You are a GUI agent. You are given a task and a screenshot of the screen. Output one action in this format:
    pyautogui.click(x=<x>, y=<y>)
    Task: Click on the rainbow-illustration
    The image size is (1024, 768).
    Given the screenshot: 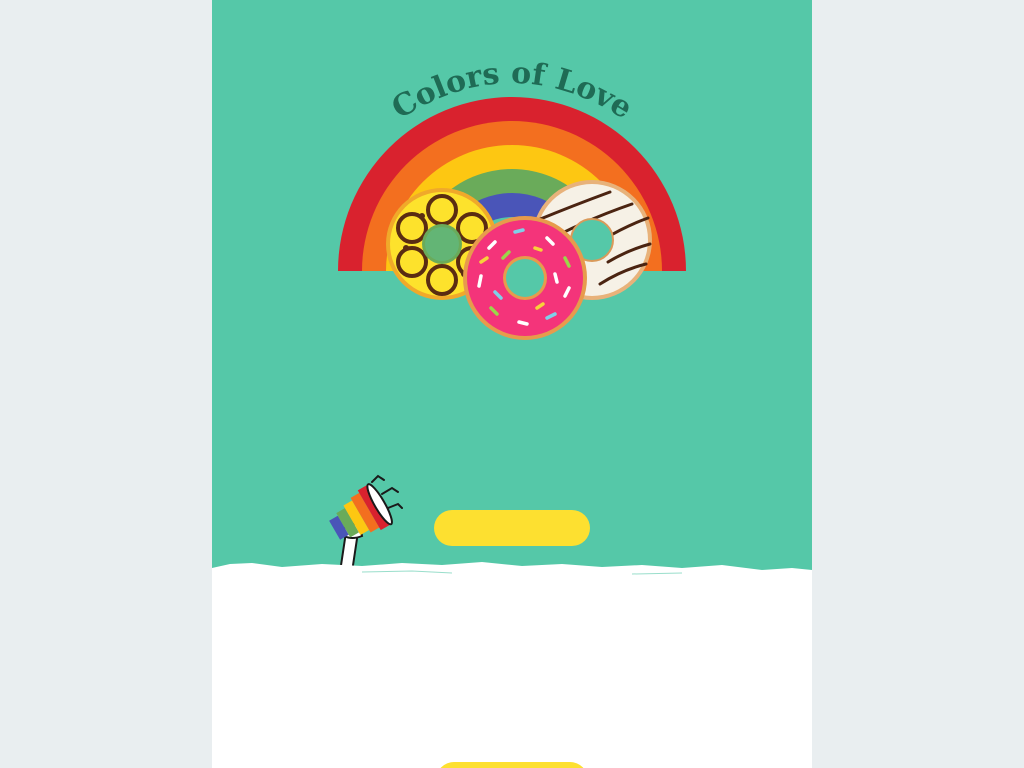 What is the action you would take?
    pyautogui.click(x=512, y=218)
    